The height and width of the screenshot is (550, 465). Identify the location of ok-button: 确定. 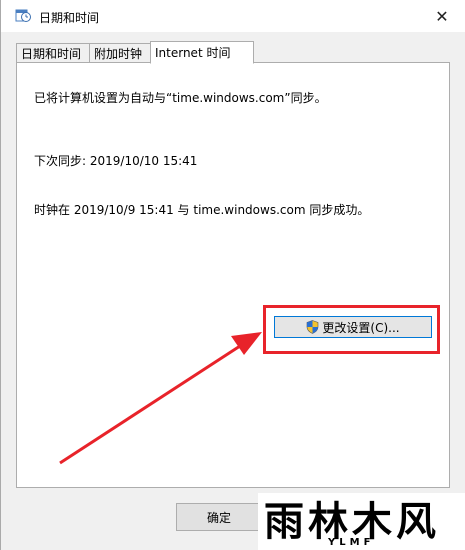
(219, 517).